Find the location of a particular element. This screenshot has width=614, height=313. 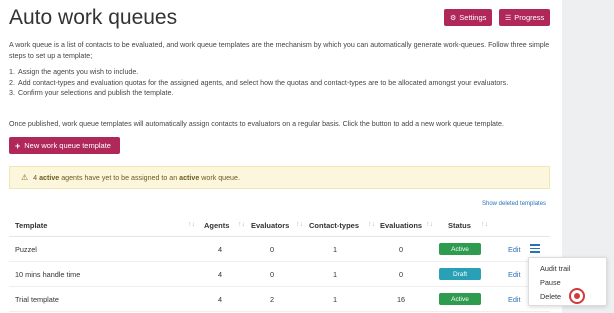

warning-icon: ⚠ is located at coordinates (25, 177).